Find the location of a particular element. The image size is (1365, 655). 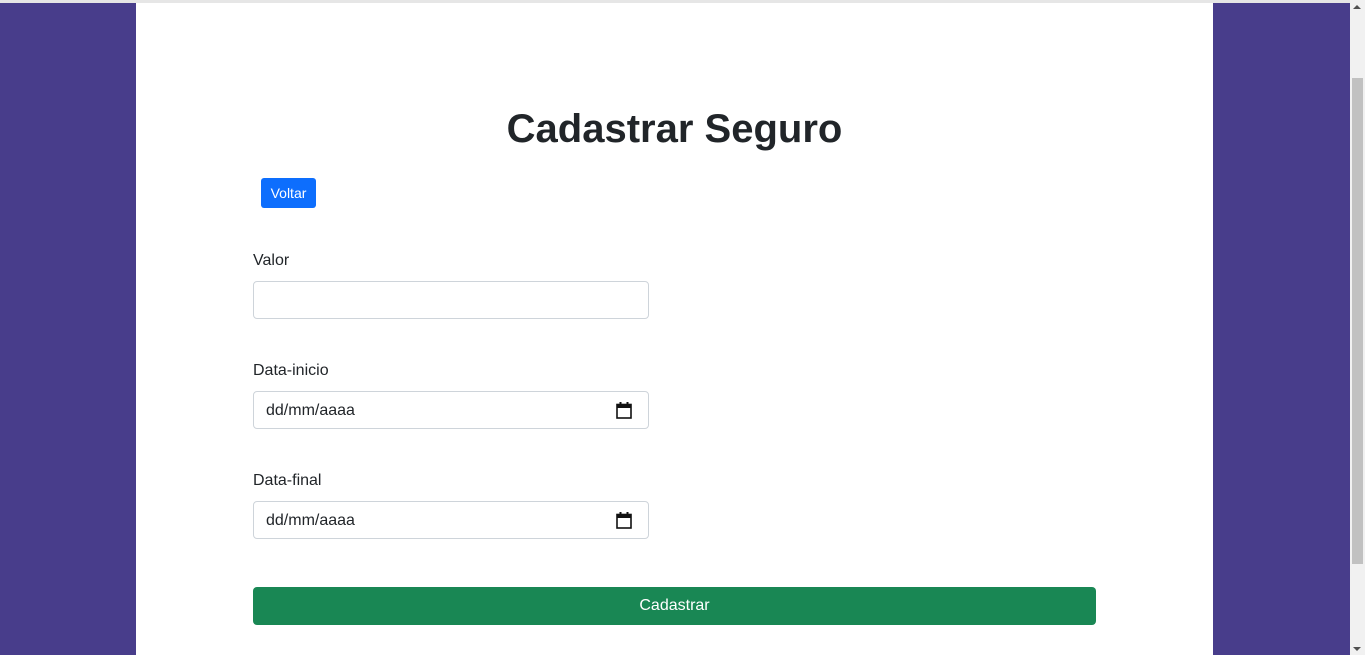

data-final-input: dd/mm/aaaa is located at coordinates (451, 520).